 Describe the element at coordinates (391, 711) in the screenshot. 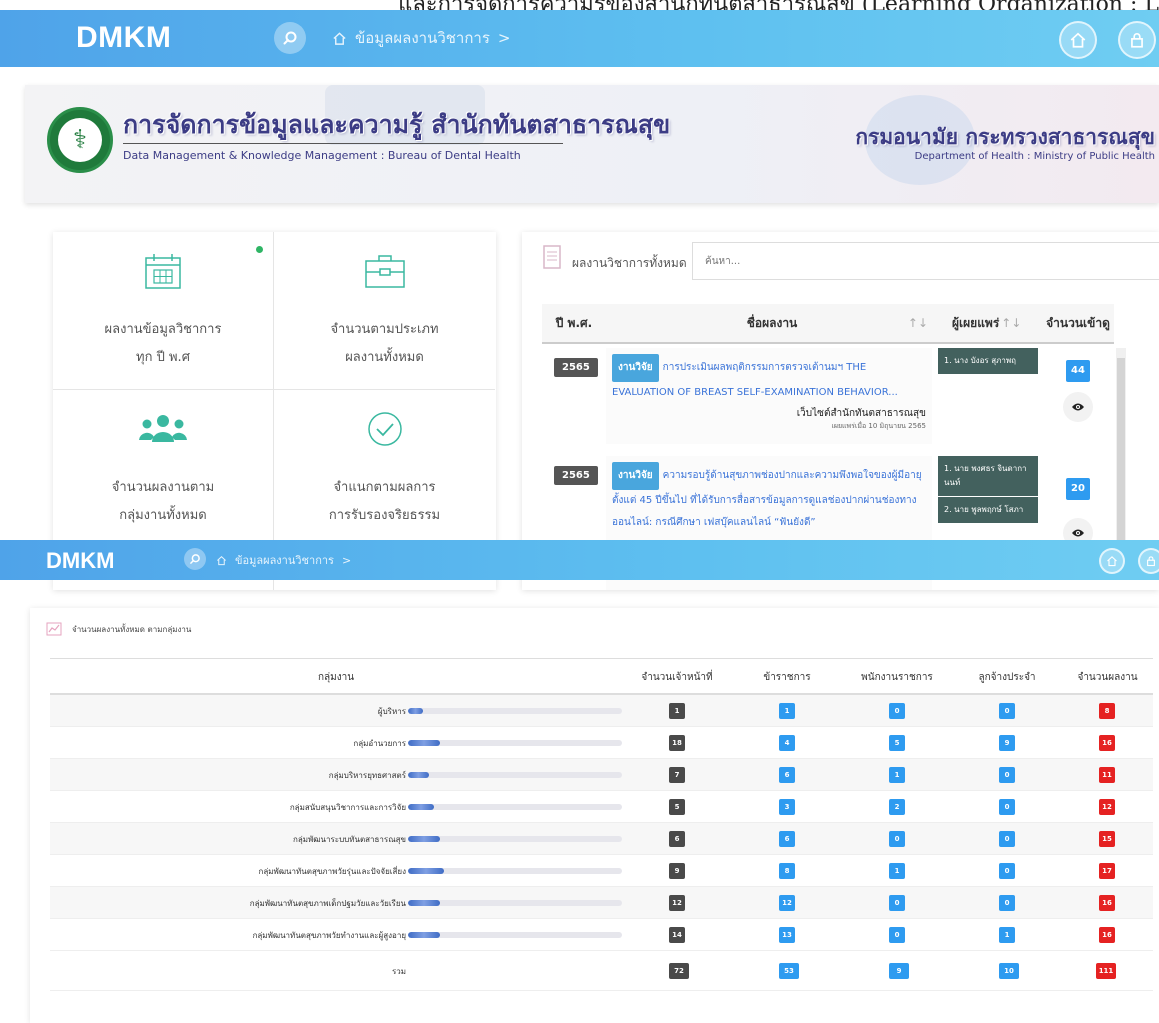

I see `group-name: ผู้บริหาร` at that location.